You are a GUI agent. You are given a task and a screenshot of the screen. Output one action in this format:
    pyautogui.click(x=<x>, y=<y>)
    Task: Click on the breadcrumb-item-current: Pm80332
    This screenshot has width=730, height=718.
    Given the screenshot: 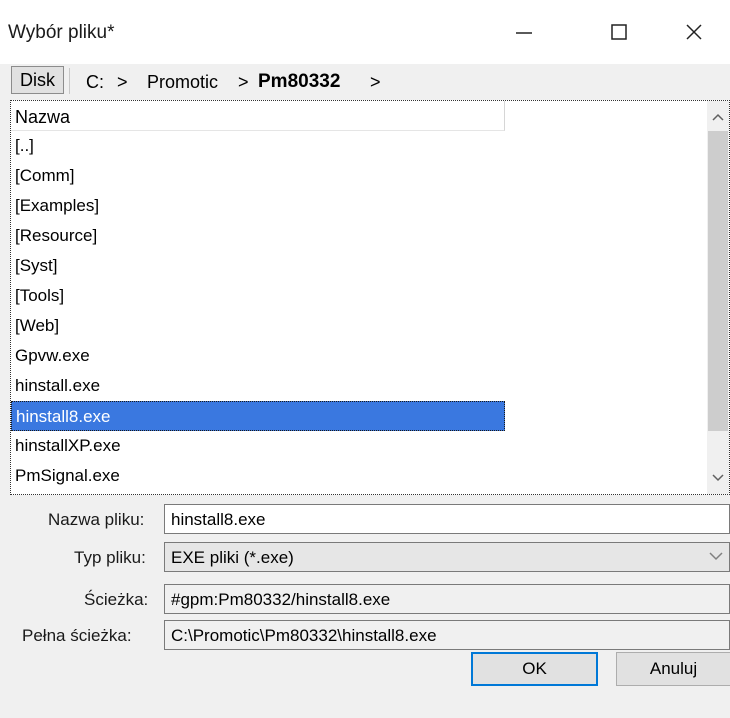 What is the action you would take?
    pyautogui.click(x=299, y=82)
    